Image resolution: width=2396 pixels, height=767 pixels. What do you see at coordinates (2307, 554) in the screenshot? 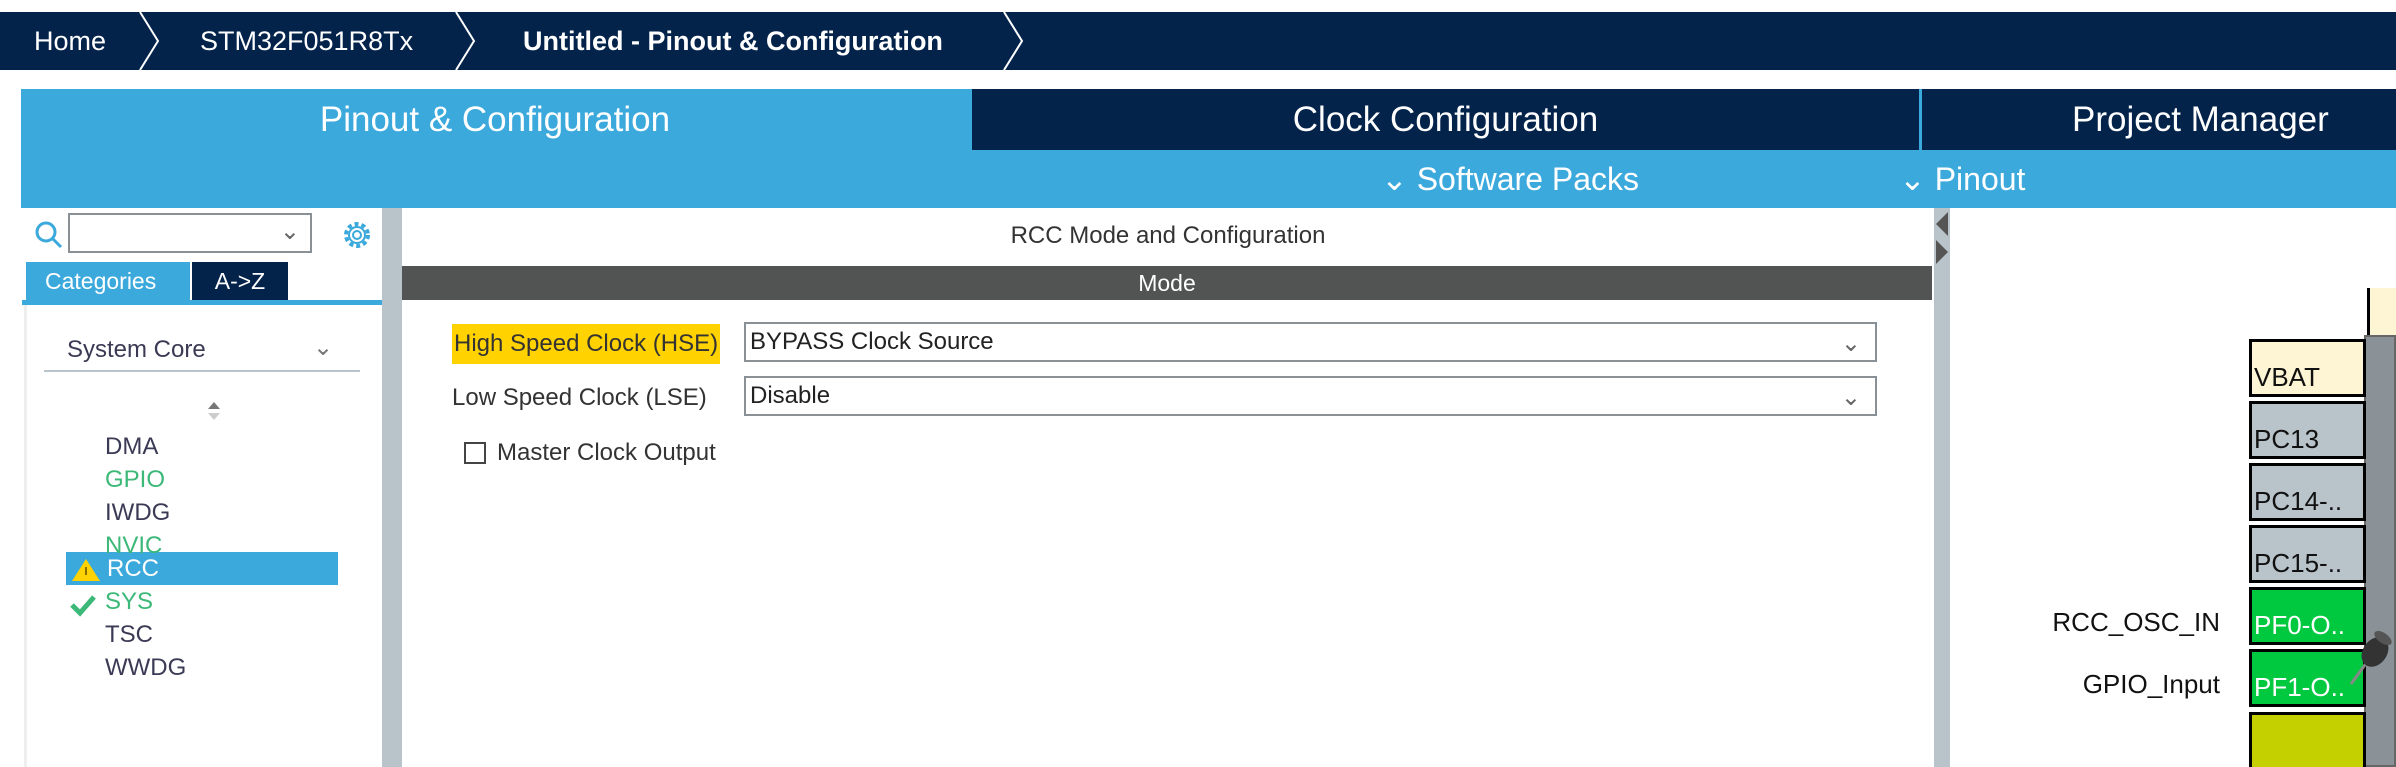
I see `pin-3: PC15-..` at bounding box center [2307, 554].